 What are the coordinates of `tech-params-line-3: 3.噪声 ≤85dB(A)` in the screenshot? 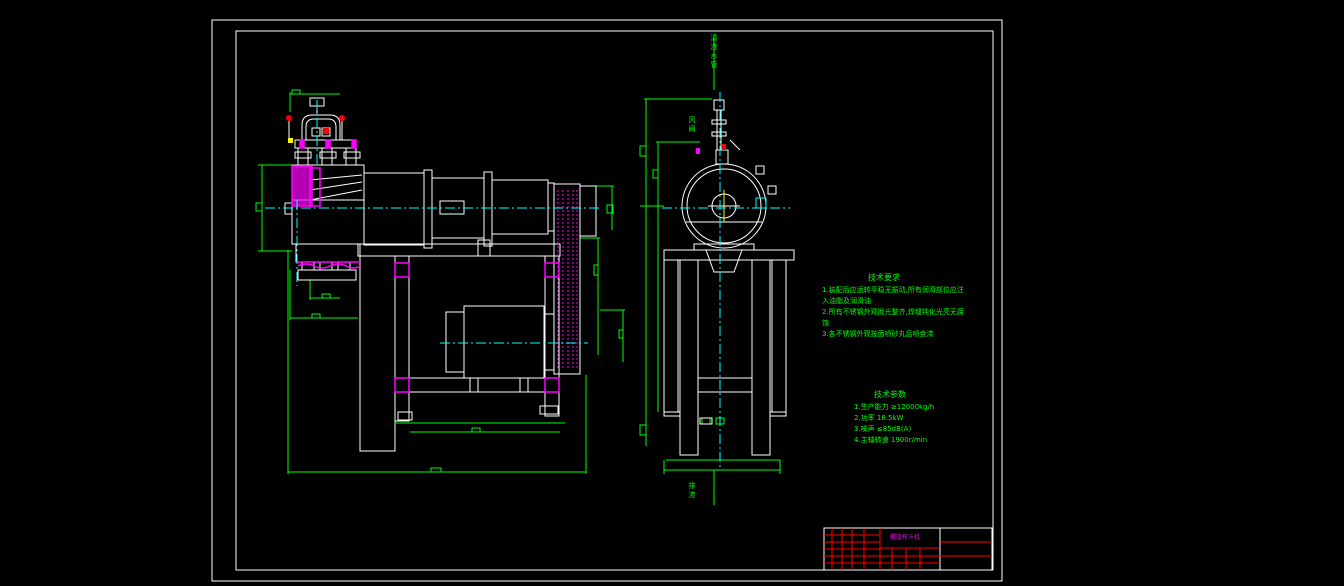 It's located at (883, 429).